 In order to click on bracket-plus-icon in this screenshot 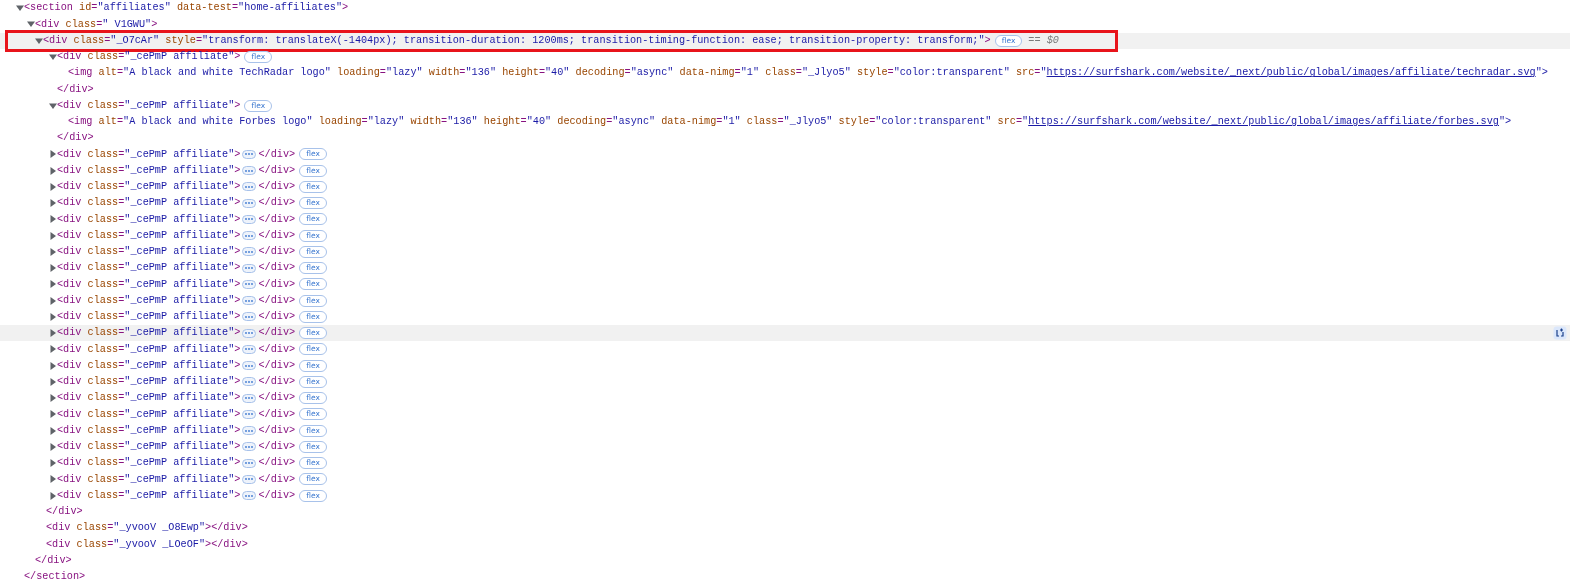, I will do `click(1560, 333)`.